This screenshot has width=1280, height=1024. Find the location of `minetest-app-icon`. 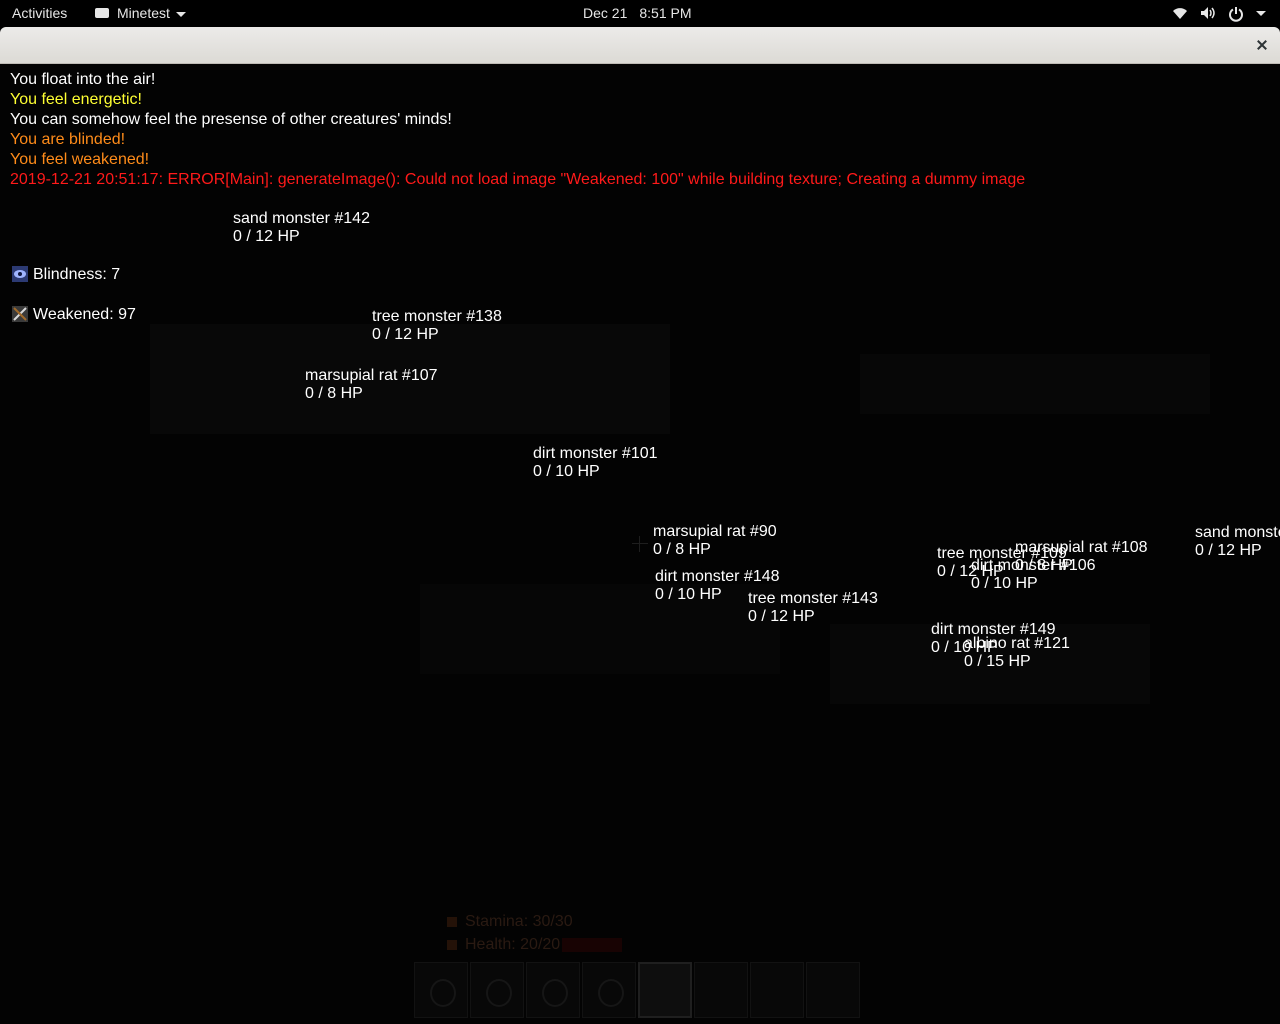

minetest-app-icon is located at coordinates (102, 13).